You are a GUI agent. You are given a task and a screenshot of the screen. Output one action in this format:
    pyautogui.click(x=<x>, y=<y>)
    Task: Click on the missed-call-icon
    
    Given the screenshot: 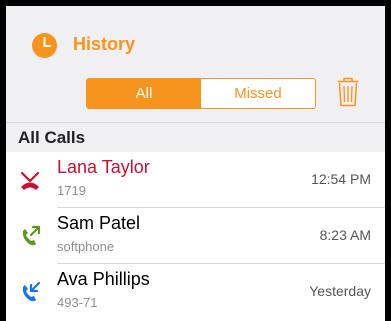 What is the action you would take?
    pyautogui.click(x=30, y=180)
    